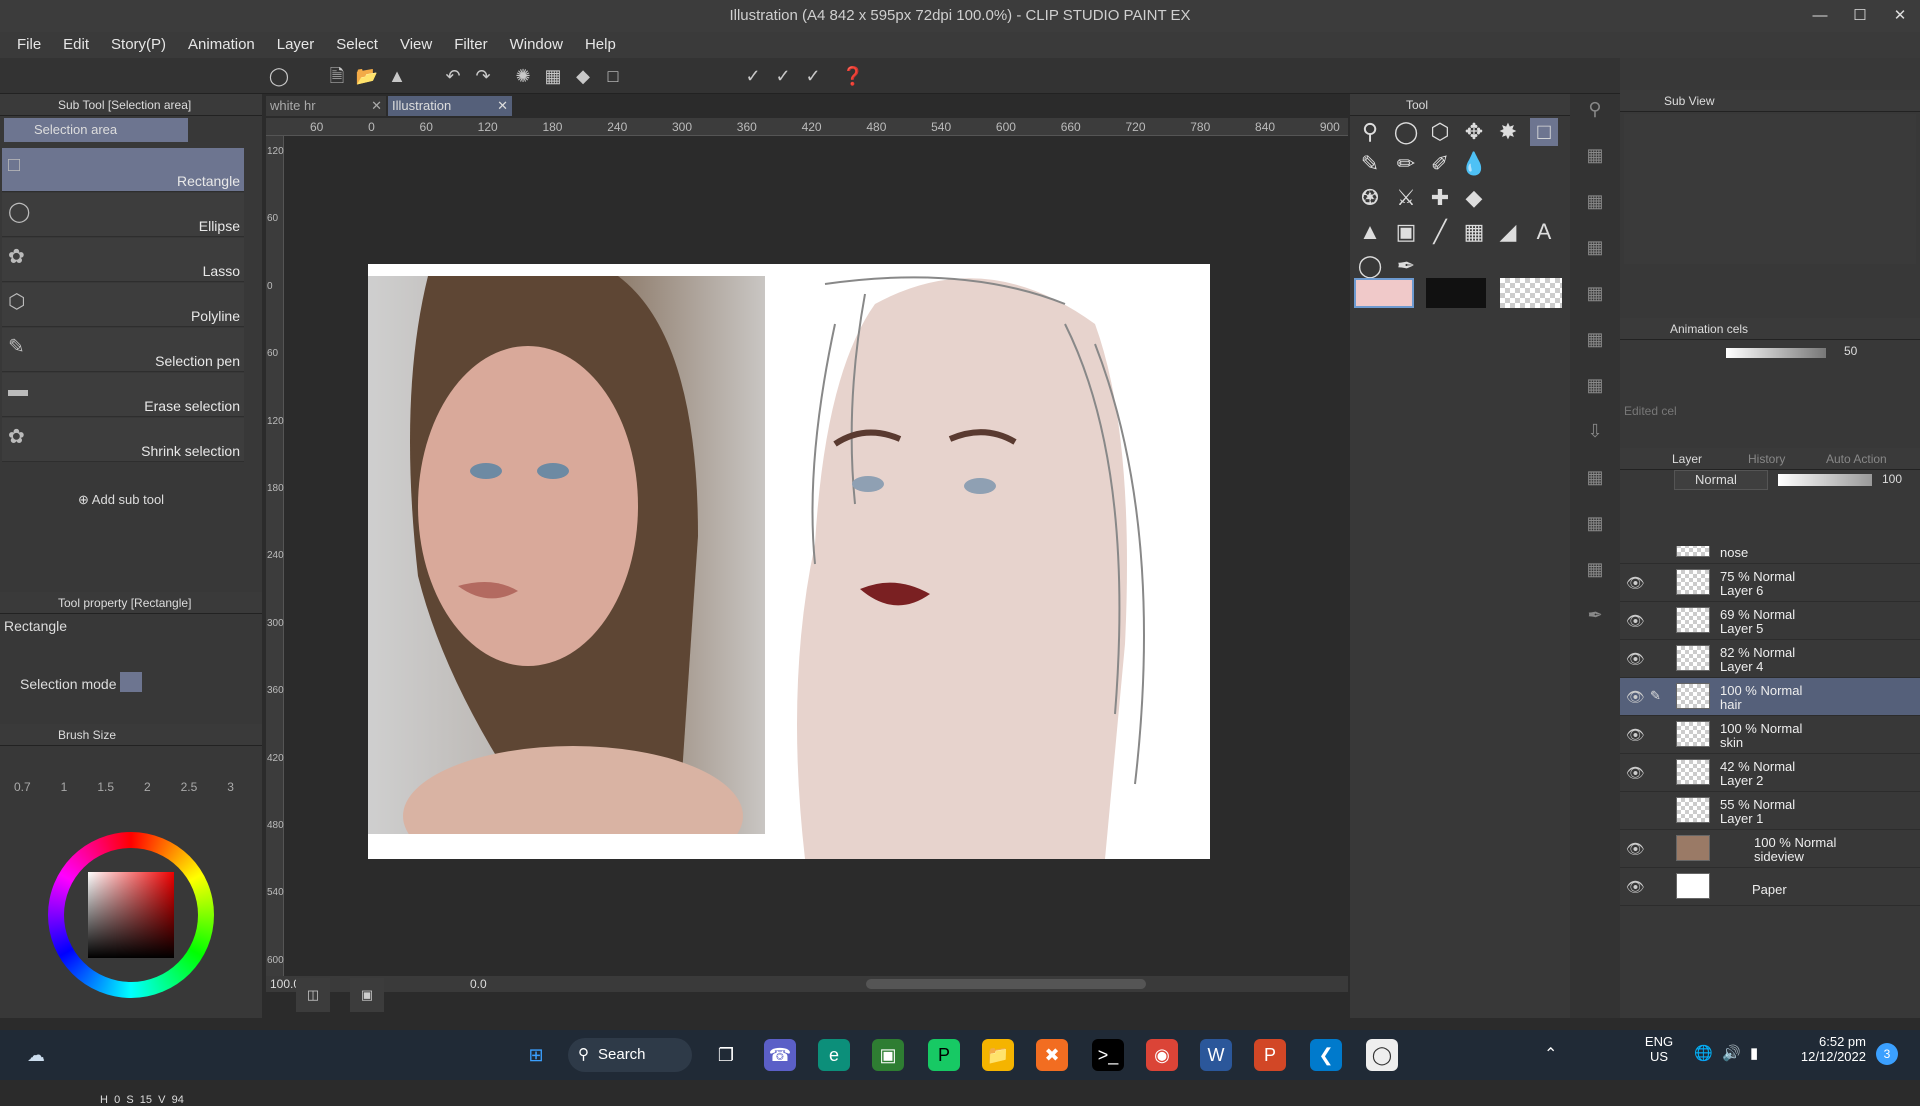 The height and width of the screenshot is (1106, 1920). I want to click on zoom-icon: ⚲, so click(1370, 132).